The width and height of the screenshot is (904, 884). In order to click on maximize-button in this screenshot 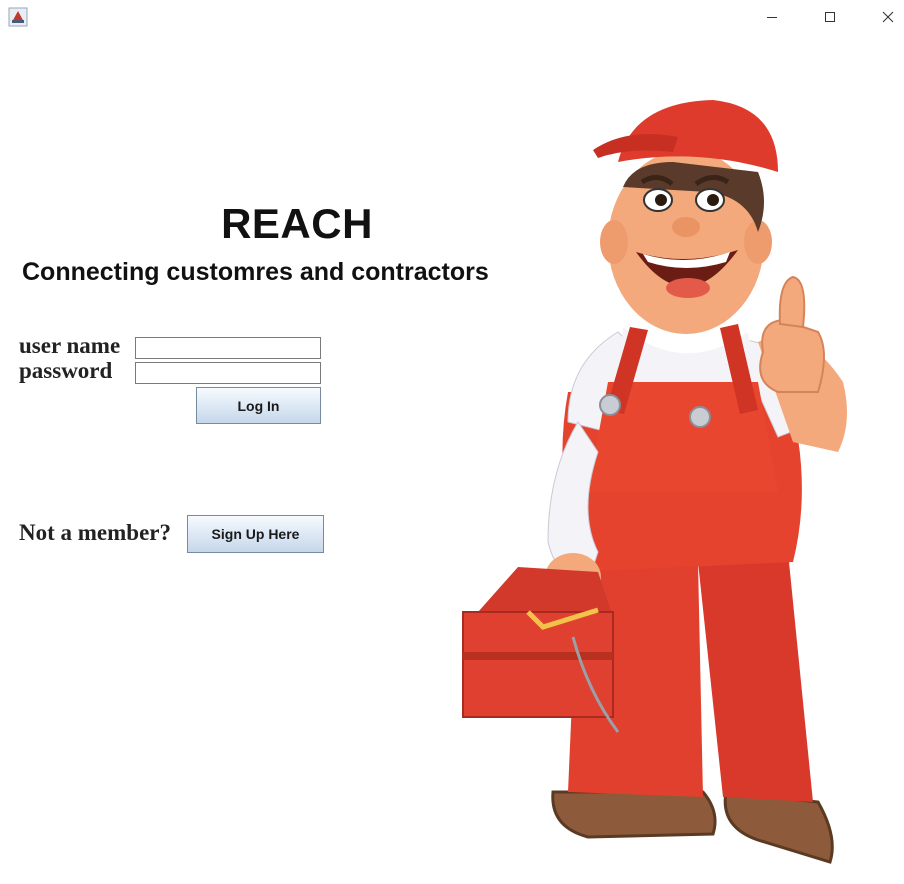, I will do `click(830, 17)`.